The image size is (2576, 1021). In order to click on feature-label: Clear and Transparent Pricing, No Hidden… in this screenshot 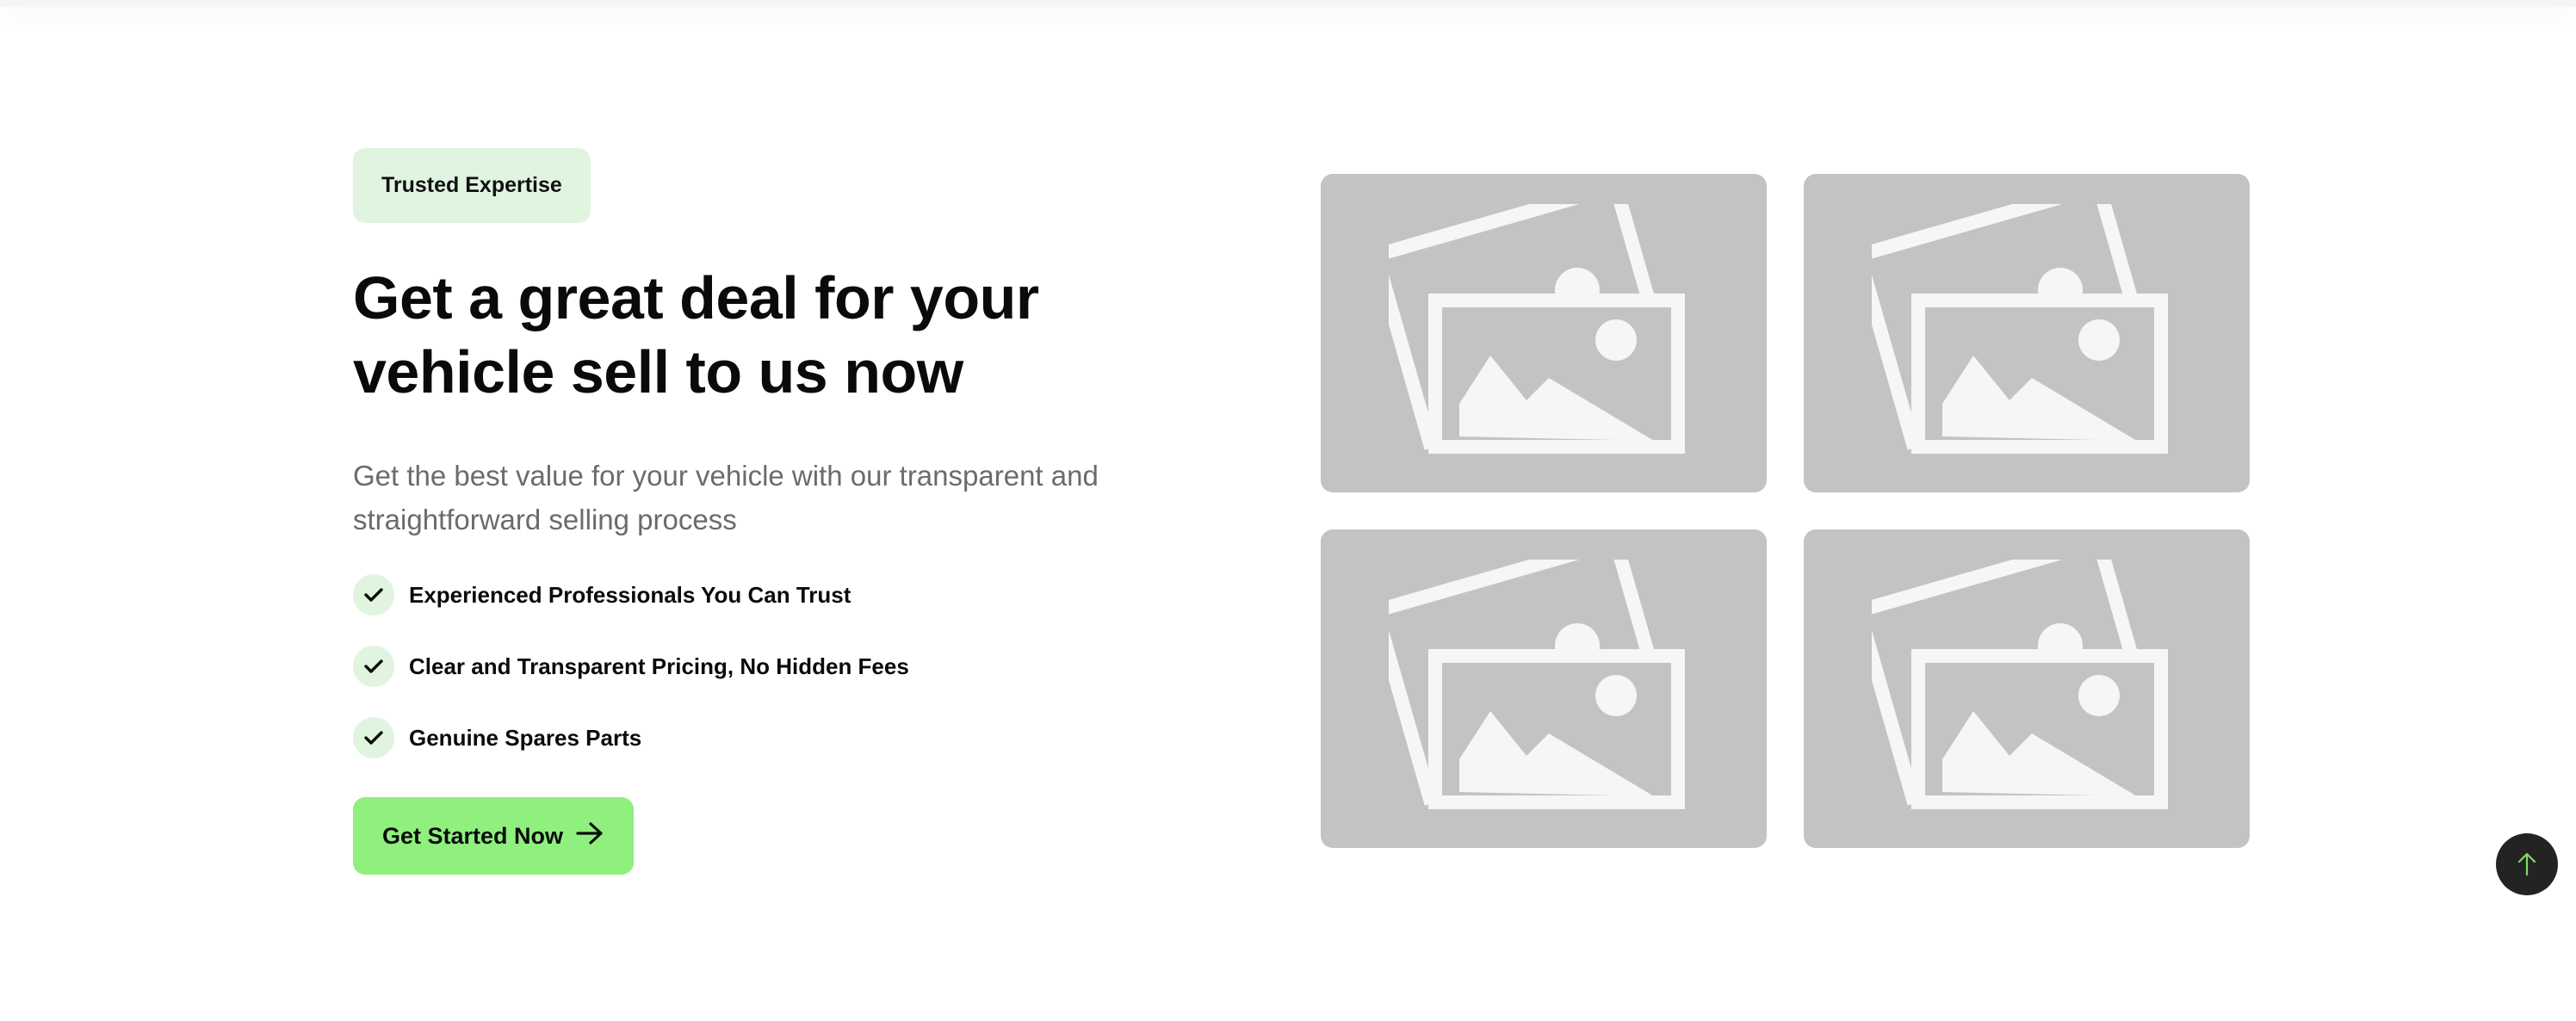, I will do `click(659, 666)`.